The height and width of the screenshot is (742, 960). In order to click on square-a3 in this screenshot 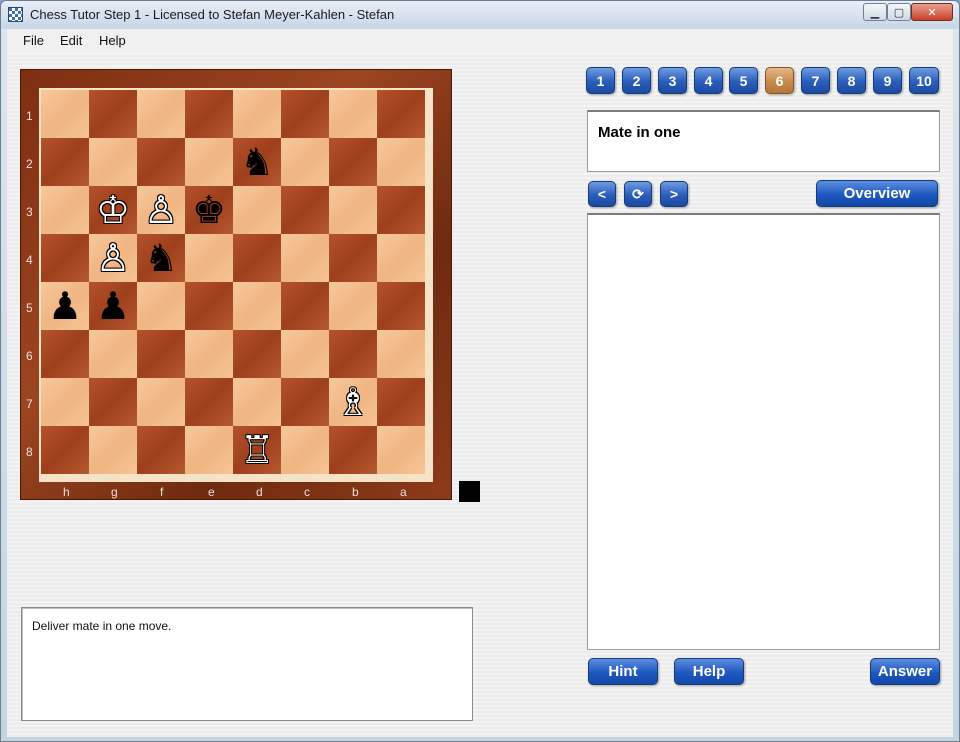, I will do `click(401, 210)`.